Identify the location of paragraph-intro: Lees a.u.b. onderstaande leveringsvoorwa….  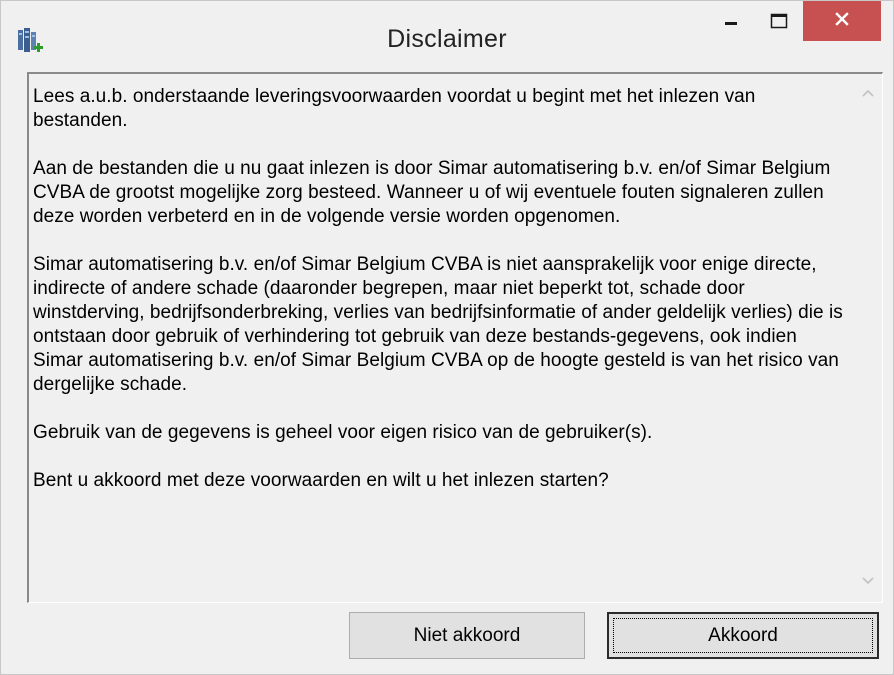
(394, 108).